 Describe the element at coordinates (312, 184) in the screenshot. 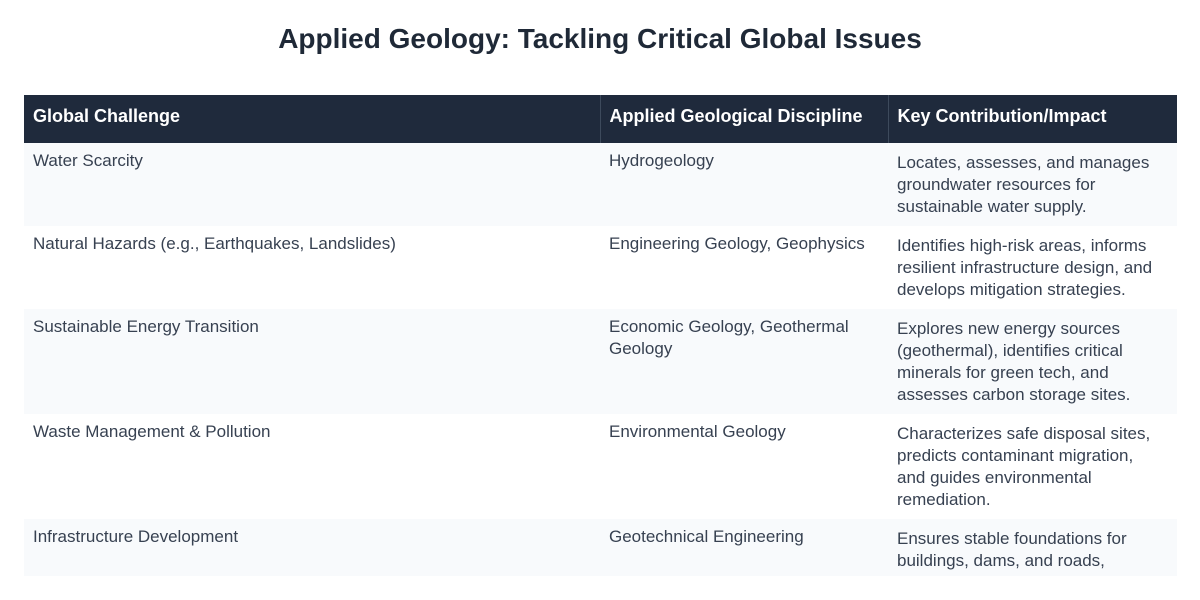

I see `cell-challenge: Water Scarcity` at that location.